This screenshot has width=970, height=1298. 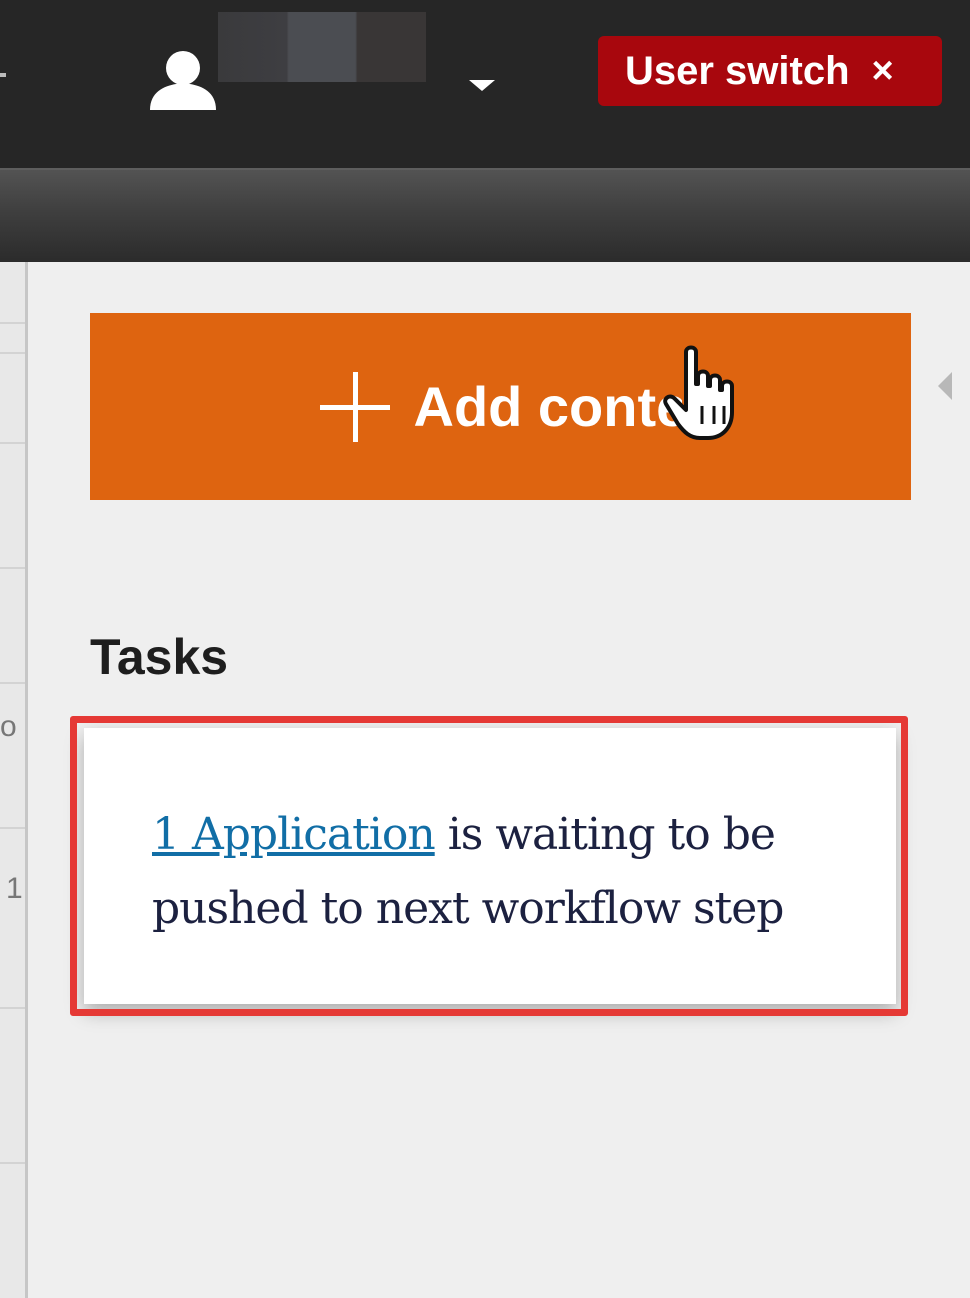 What do you see at coordinates (468, 908) in the screenshot?
I see `task-text-line2: pushed to next workflow step` at bounding box center [468, 908].